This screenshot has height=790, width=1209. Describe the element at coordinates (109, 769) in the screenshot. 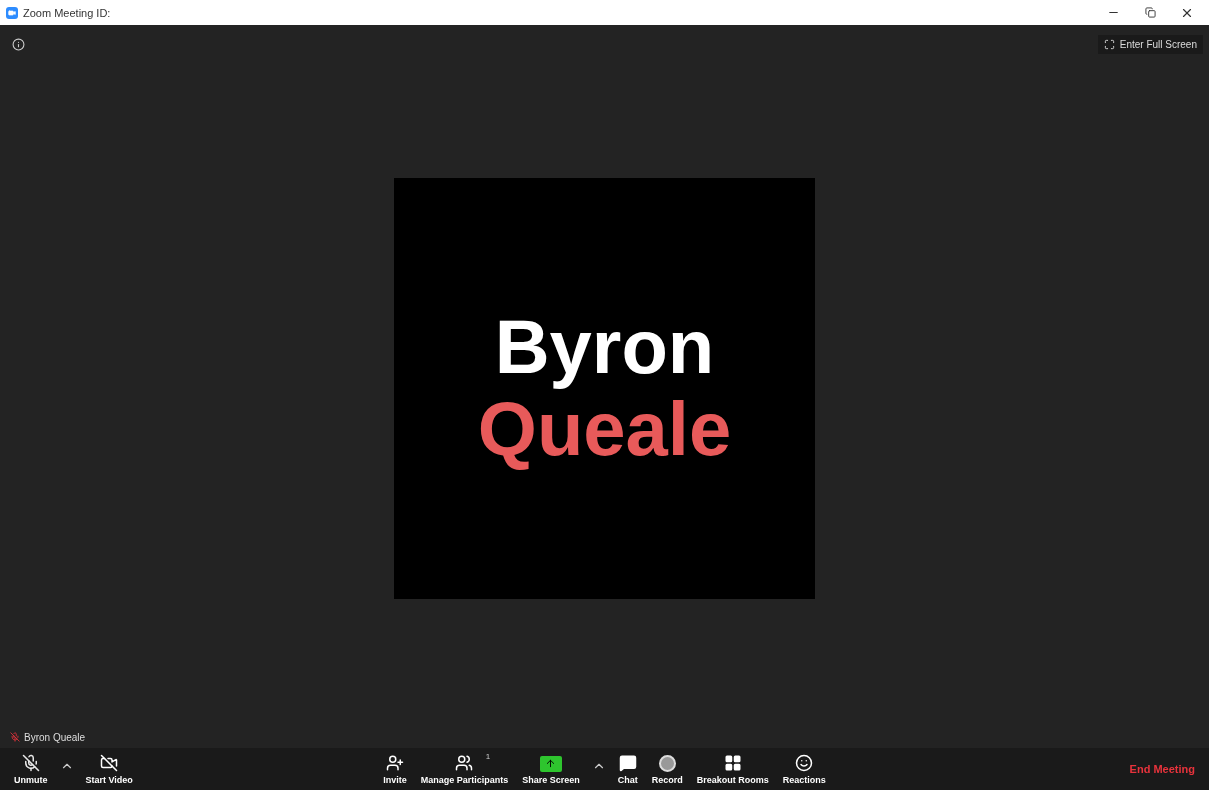

I see `toolbar-button: Start Video` at that location.